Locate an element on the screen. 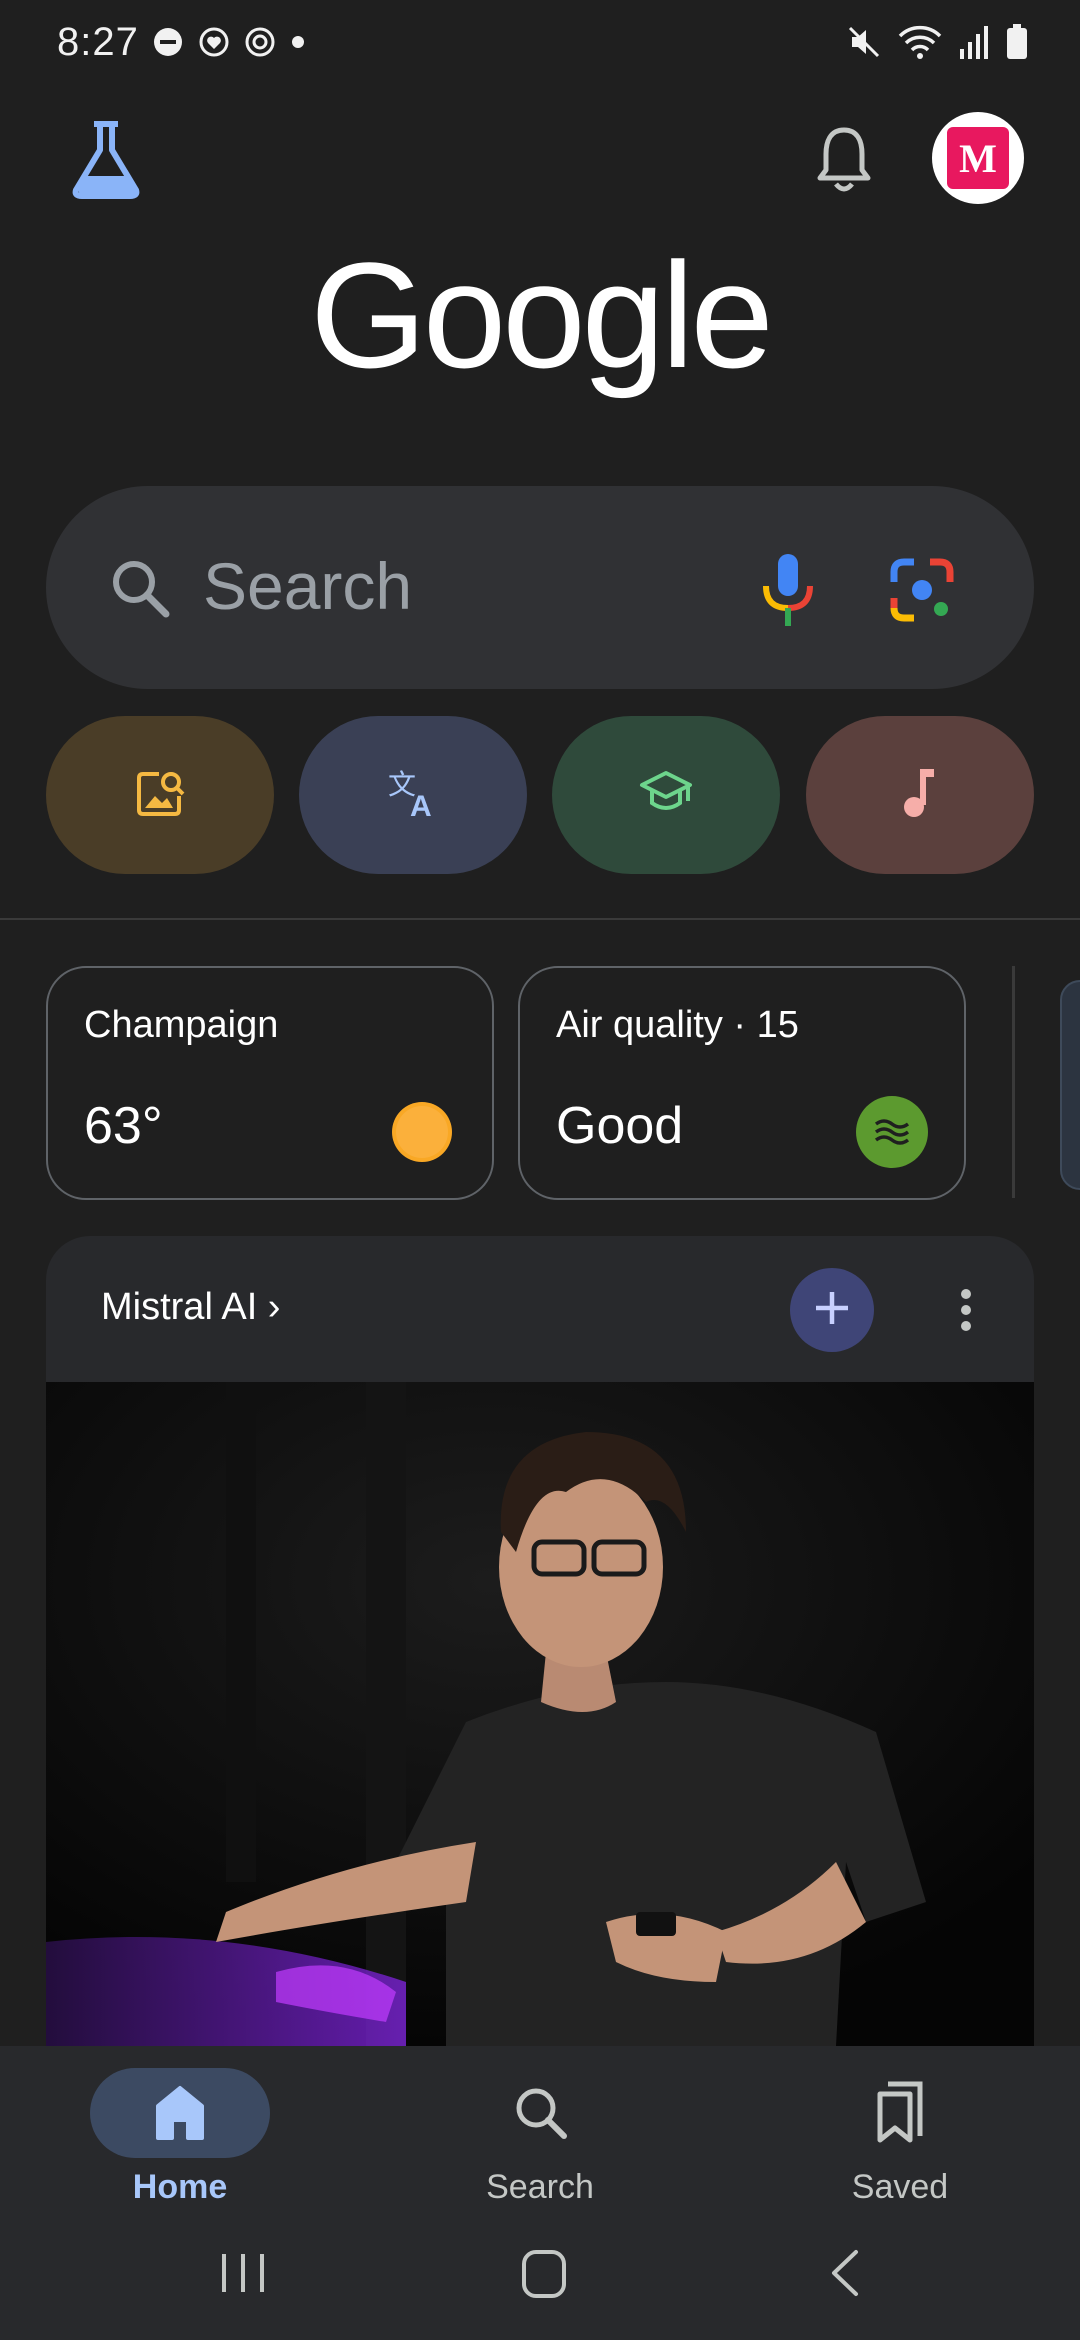 This screenshot has height=2340, width=1080. card-separator is located at coordinates (1013, 1082).